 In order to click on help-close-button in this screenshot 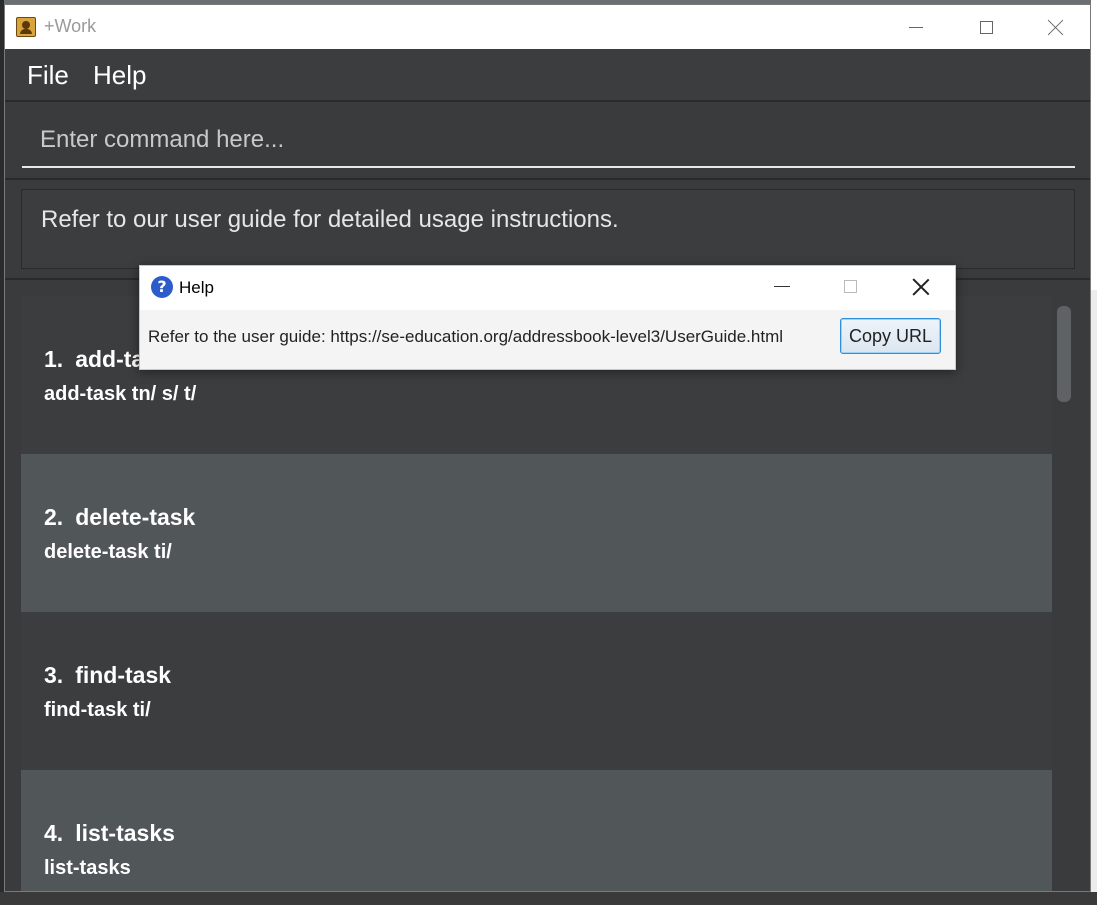, I will do `click(921, 287)`.